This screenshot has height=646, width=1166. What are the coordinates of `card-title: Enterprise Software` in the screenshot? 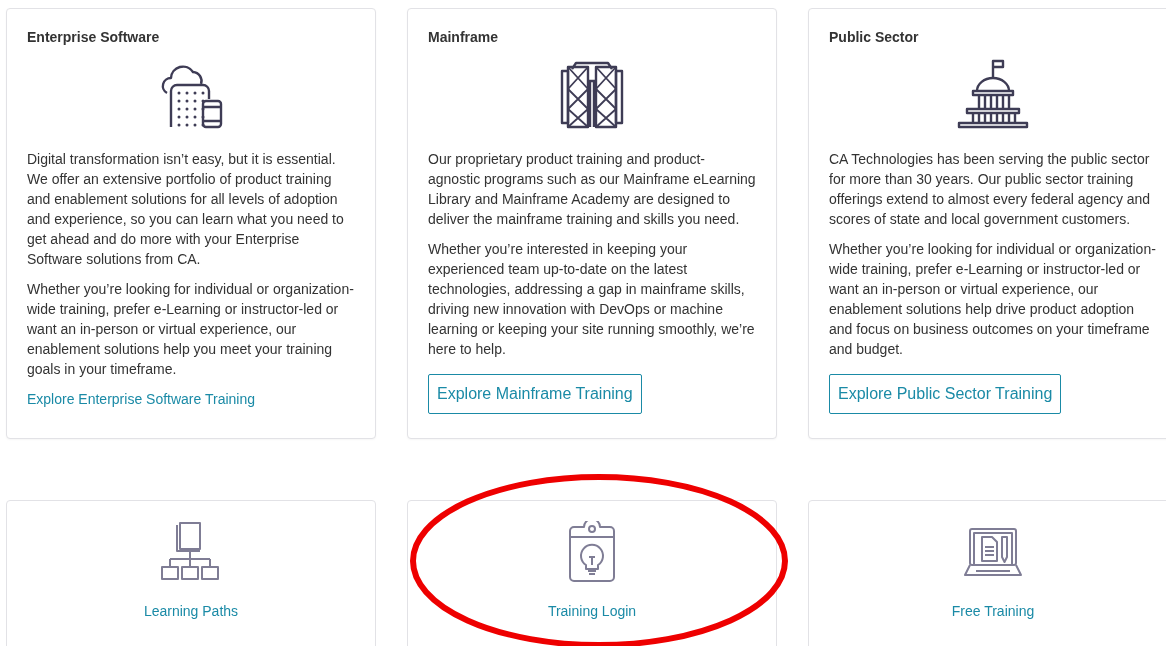 It's located at (93, 37).